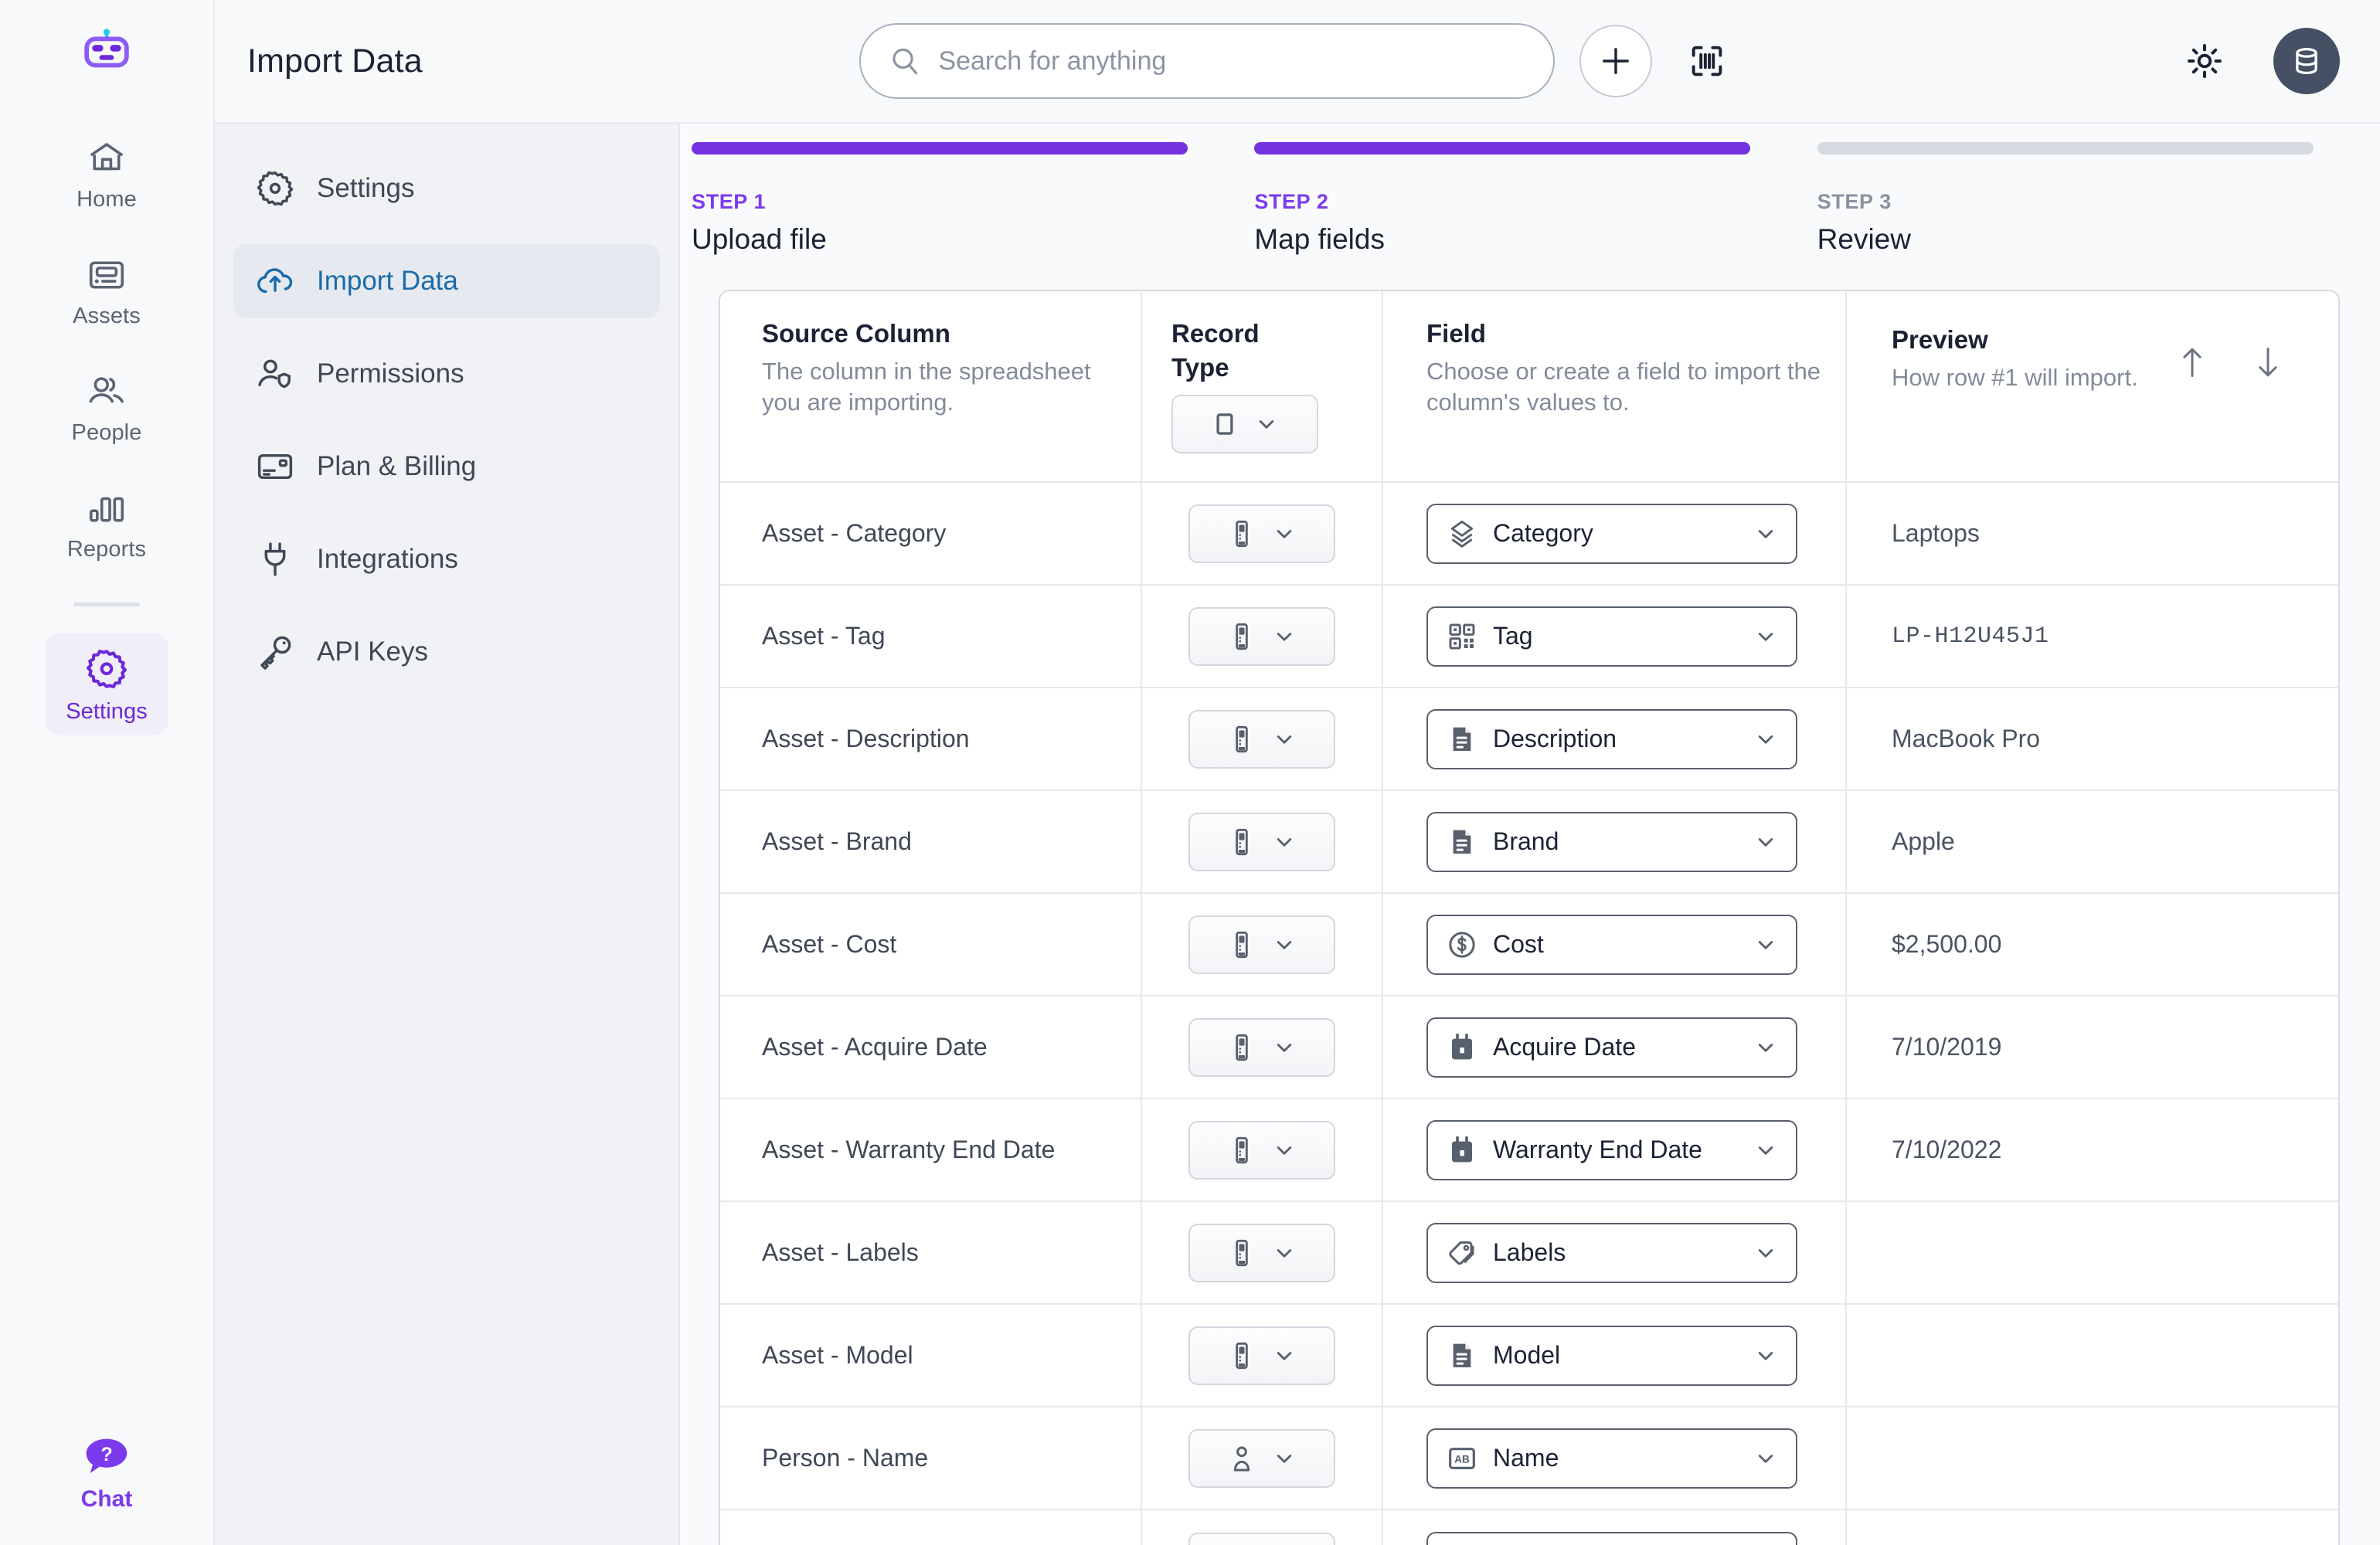 The width and height of the screenshot is (2380, 1545). I want to click on field-dropdown, so click(1611, 1538).